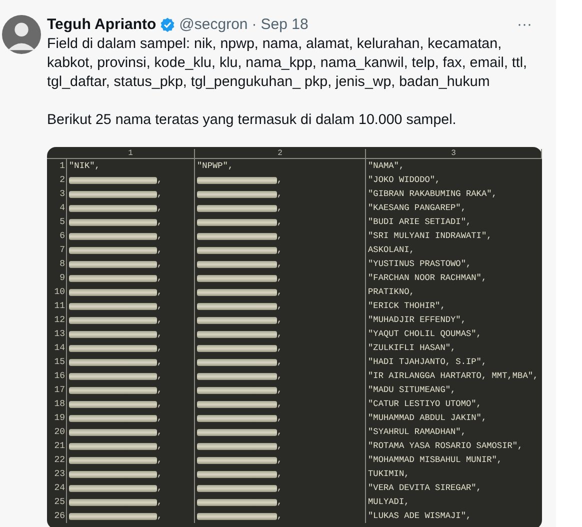 Image resolution: width=582 pixels, height=527 pixels. What do you see at coordinates (57, 180) in the screenshot?
I see `line-number: 2` at bounding box center [57, 180].